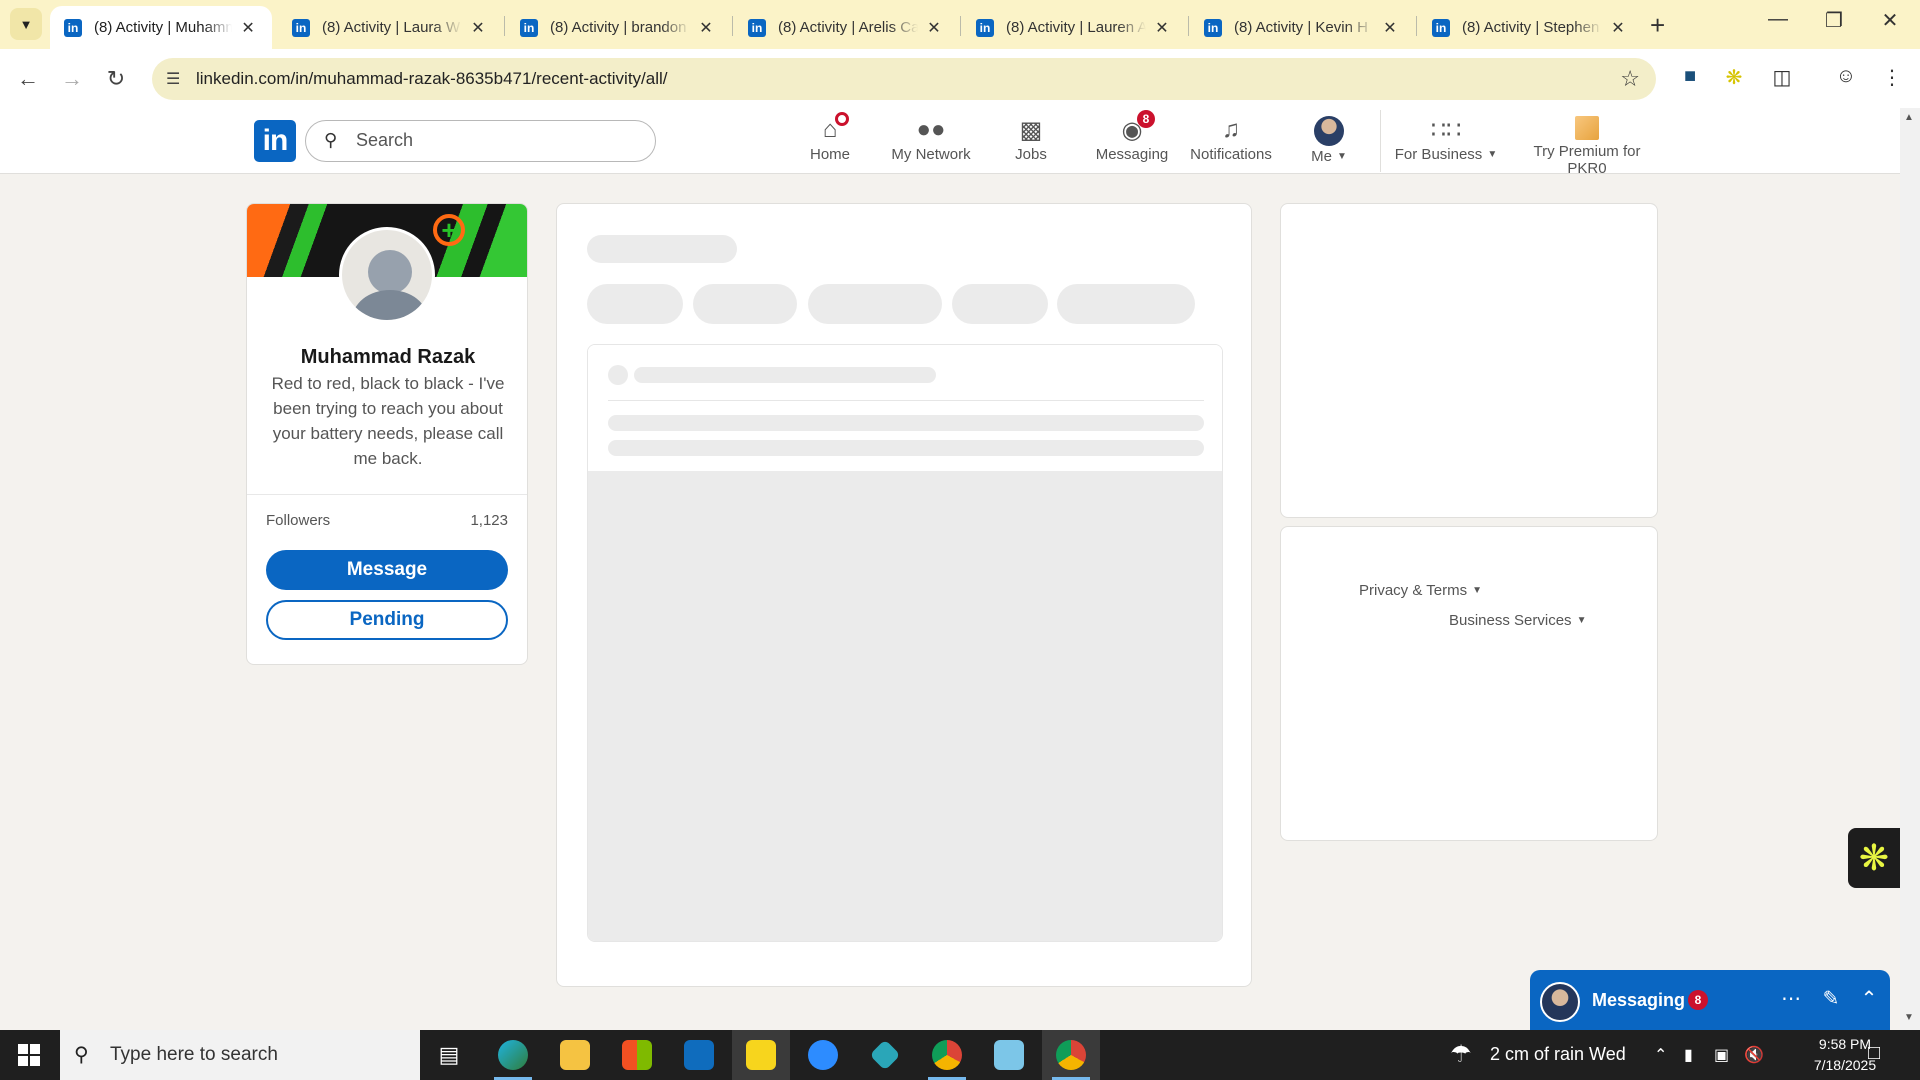 This screenshot has width=1920, height=1080. I want to click on browser-tab: in (8) Activity | Laura W ✕, so click(391, 27).